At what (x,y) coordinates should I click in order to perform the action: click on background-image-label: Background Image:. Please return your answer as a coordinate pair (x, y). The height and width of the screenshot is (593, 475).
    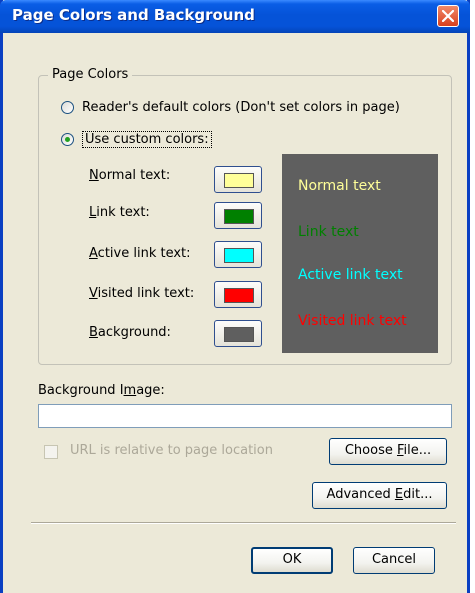
    Looking at the image, I should click on (101, 390).